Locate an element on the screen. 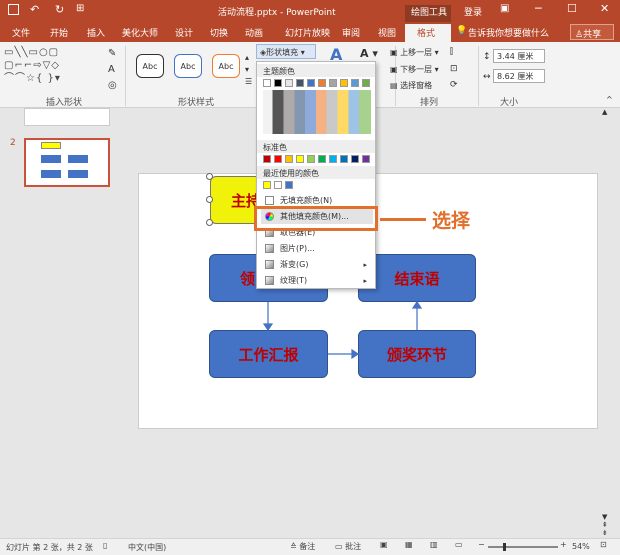 Image resolution: width=620 pixels, height=555 pixels. menu-item-label: 无填充颜色(N) is located at coordinates (306, 200).